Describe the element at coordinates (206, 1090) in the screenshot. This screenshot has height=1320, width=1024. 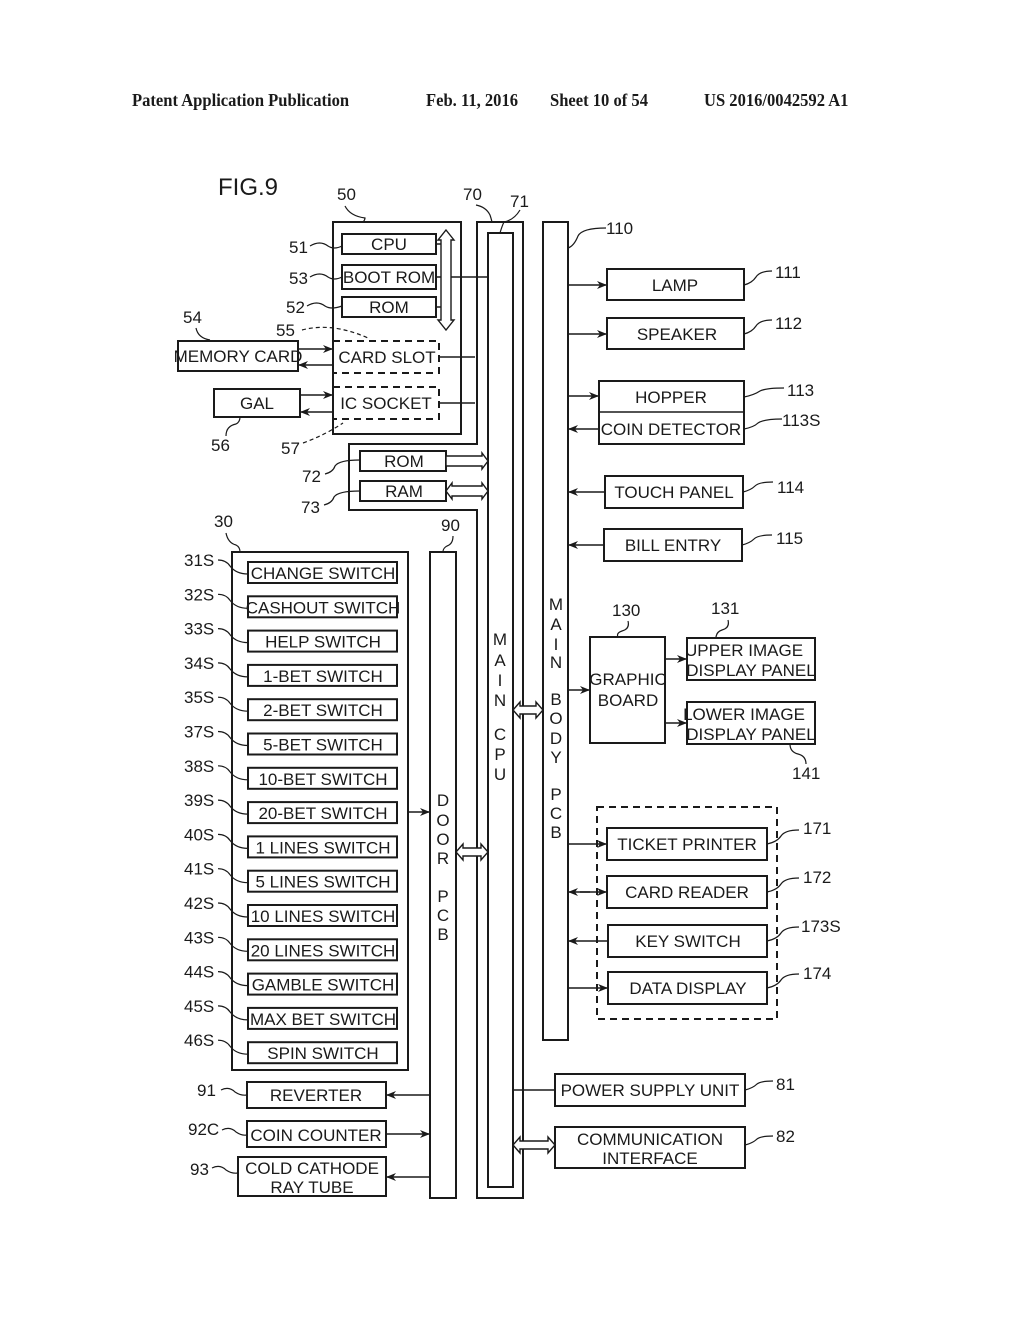
I see `ref-91: 91` at that location.